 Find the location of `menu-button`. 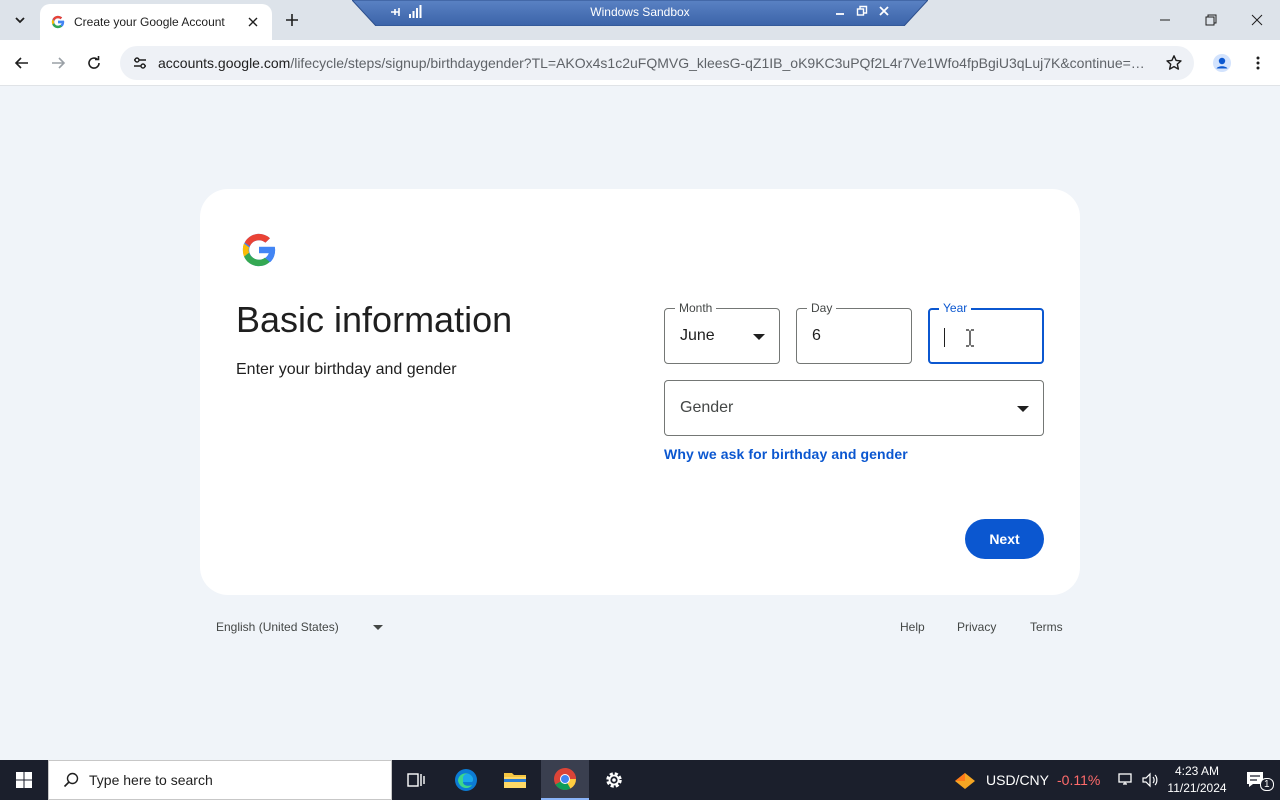

menu-button is located at coordinates (1258, 63).